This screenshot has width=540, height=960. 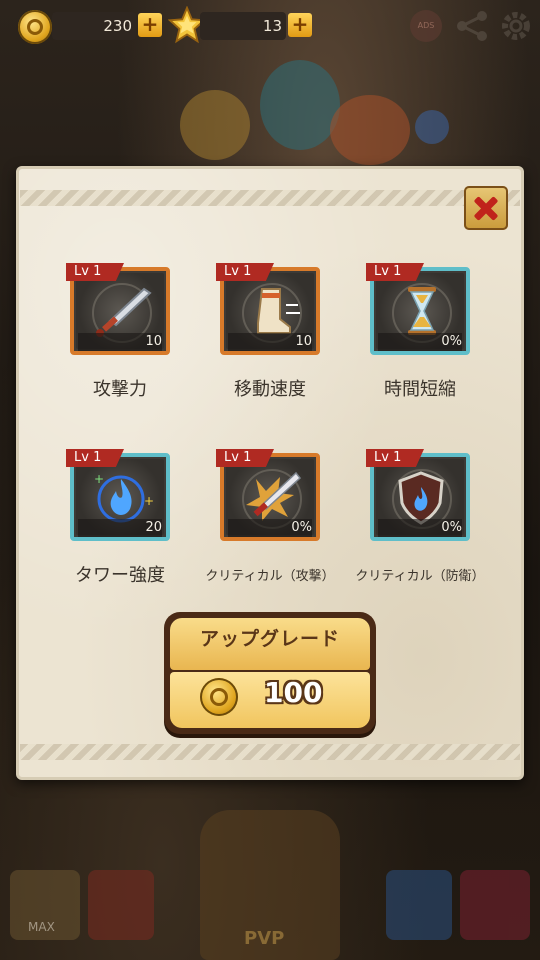 What do you see at coordinates (153, 527) in the screenshot?
I see `skill-value: 20` at bounding box center [153, 527].